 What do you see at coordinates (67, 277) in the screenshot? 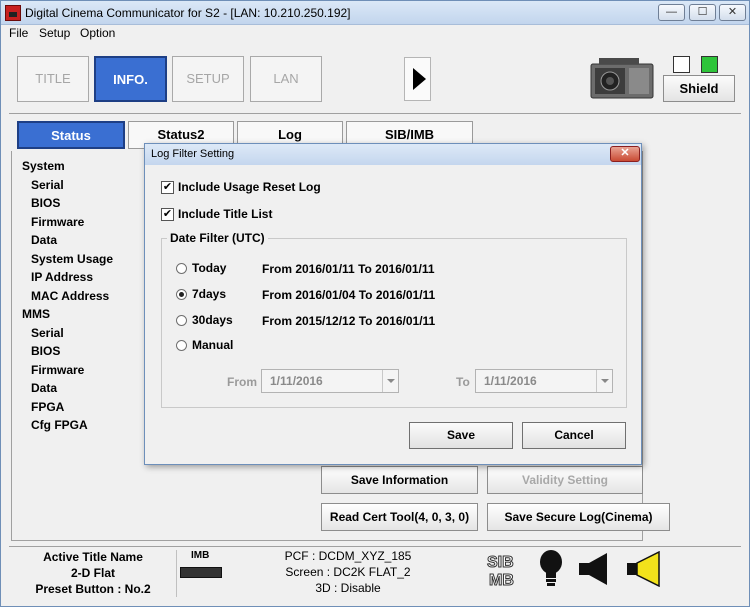
I see `tree-item: IP Address` at bounding box center [67, 277].